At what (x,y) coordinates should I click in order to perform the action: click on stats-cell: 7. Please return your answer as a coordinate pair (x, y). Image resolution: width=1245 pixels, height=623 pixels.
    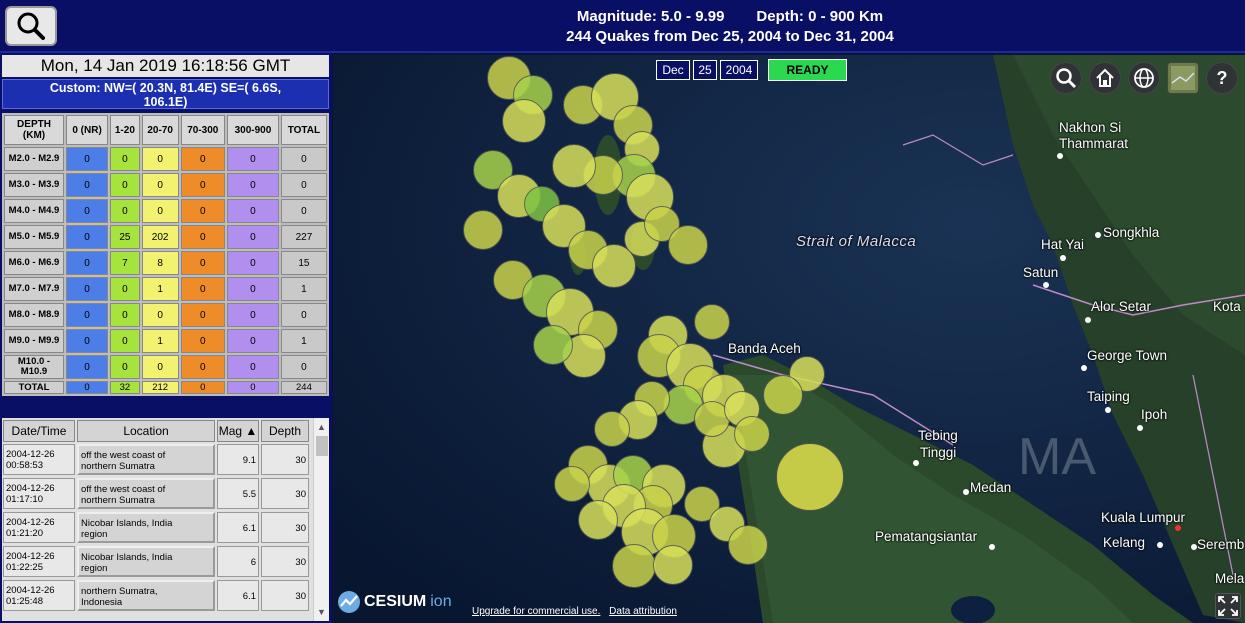
    Looking at the image, I should click on (125, 263).